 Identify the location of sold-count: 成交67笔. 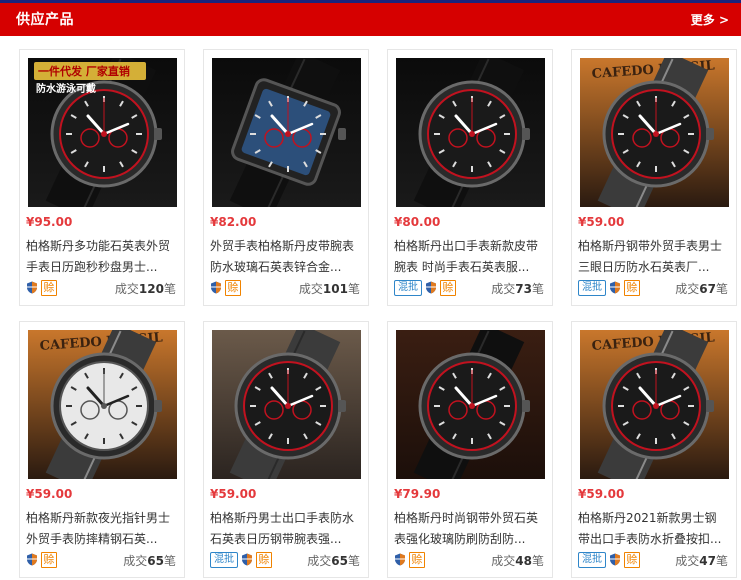
(701, 288).